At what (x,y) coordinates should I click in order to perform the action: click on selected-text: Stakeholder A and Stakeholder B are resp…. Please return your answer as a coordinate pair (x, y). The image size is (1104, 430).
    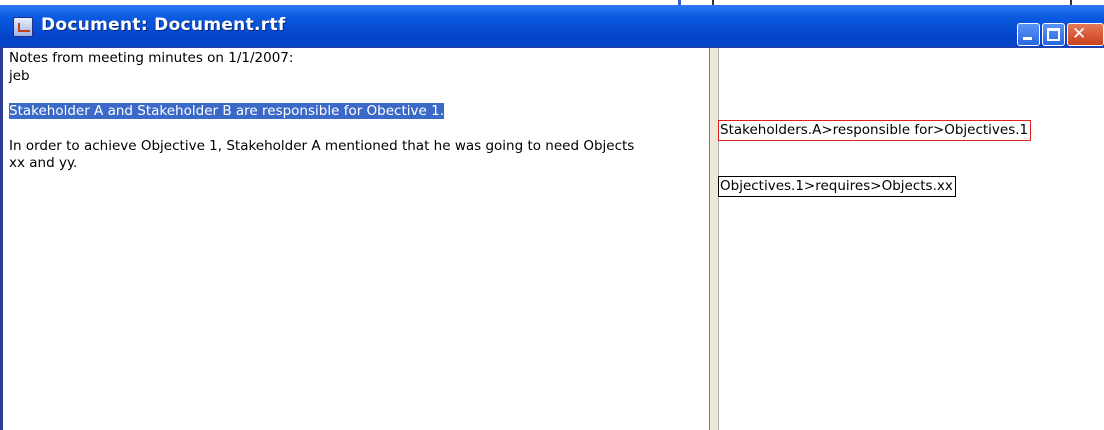
    Looking at the image, I should click on (226, 110).